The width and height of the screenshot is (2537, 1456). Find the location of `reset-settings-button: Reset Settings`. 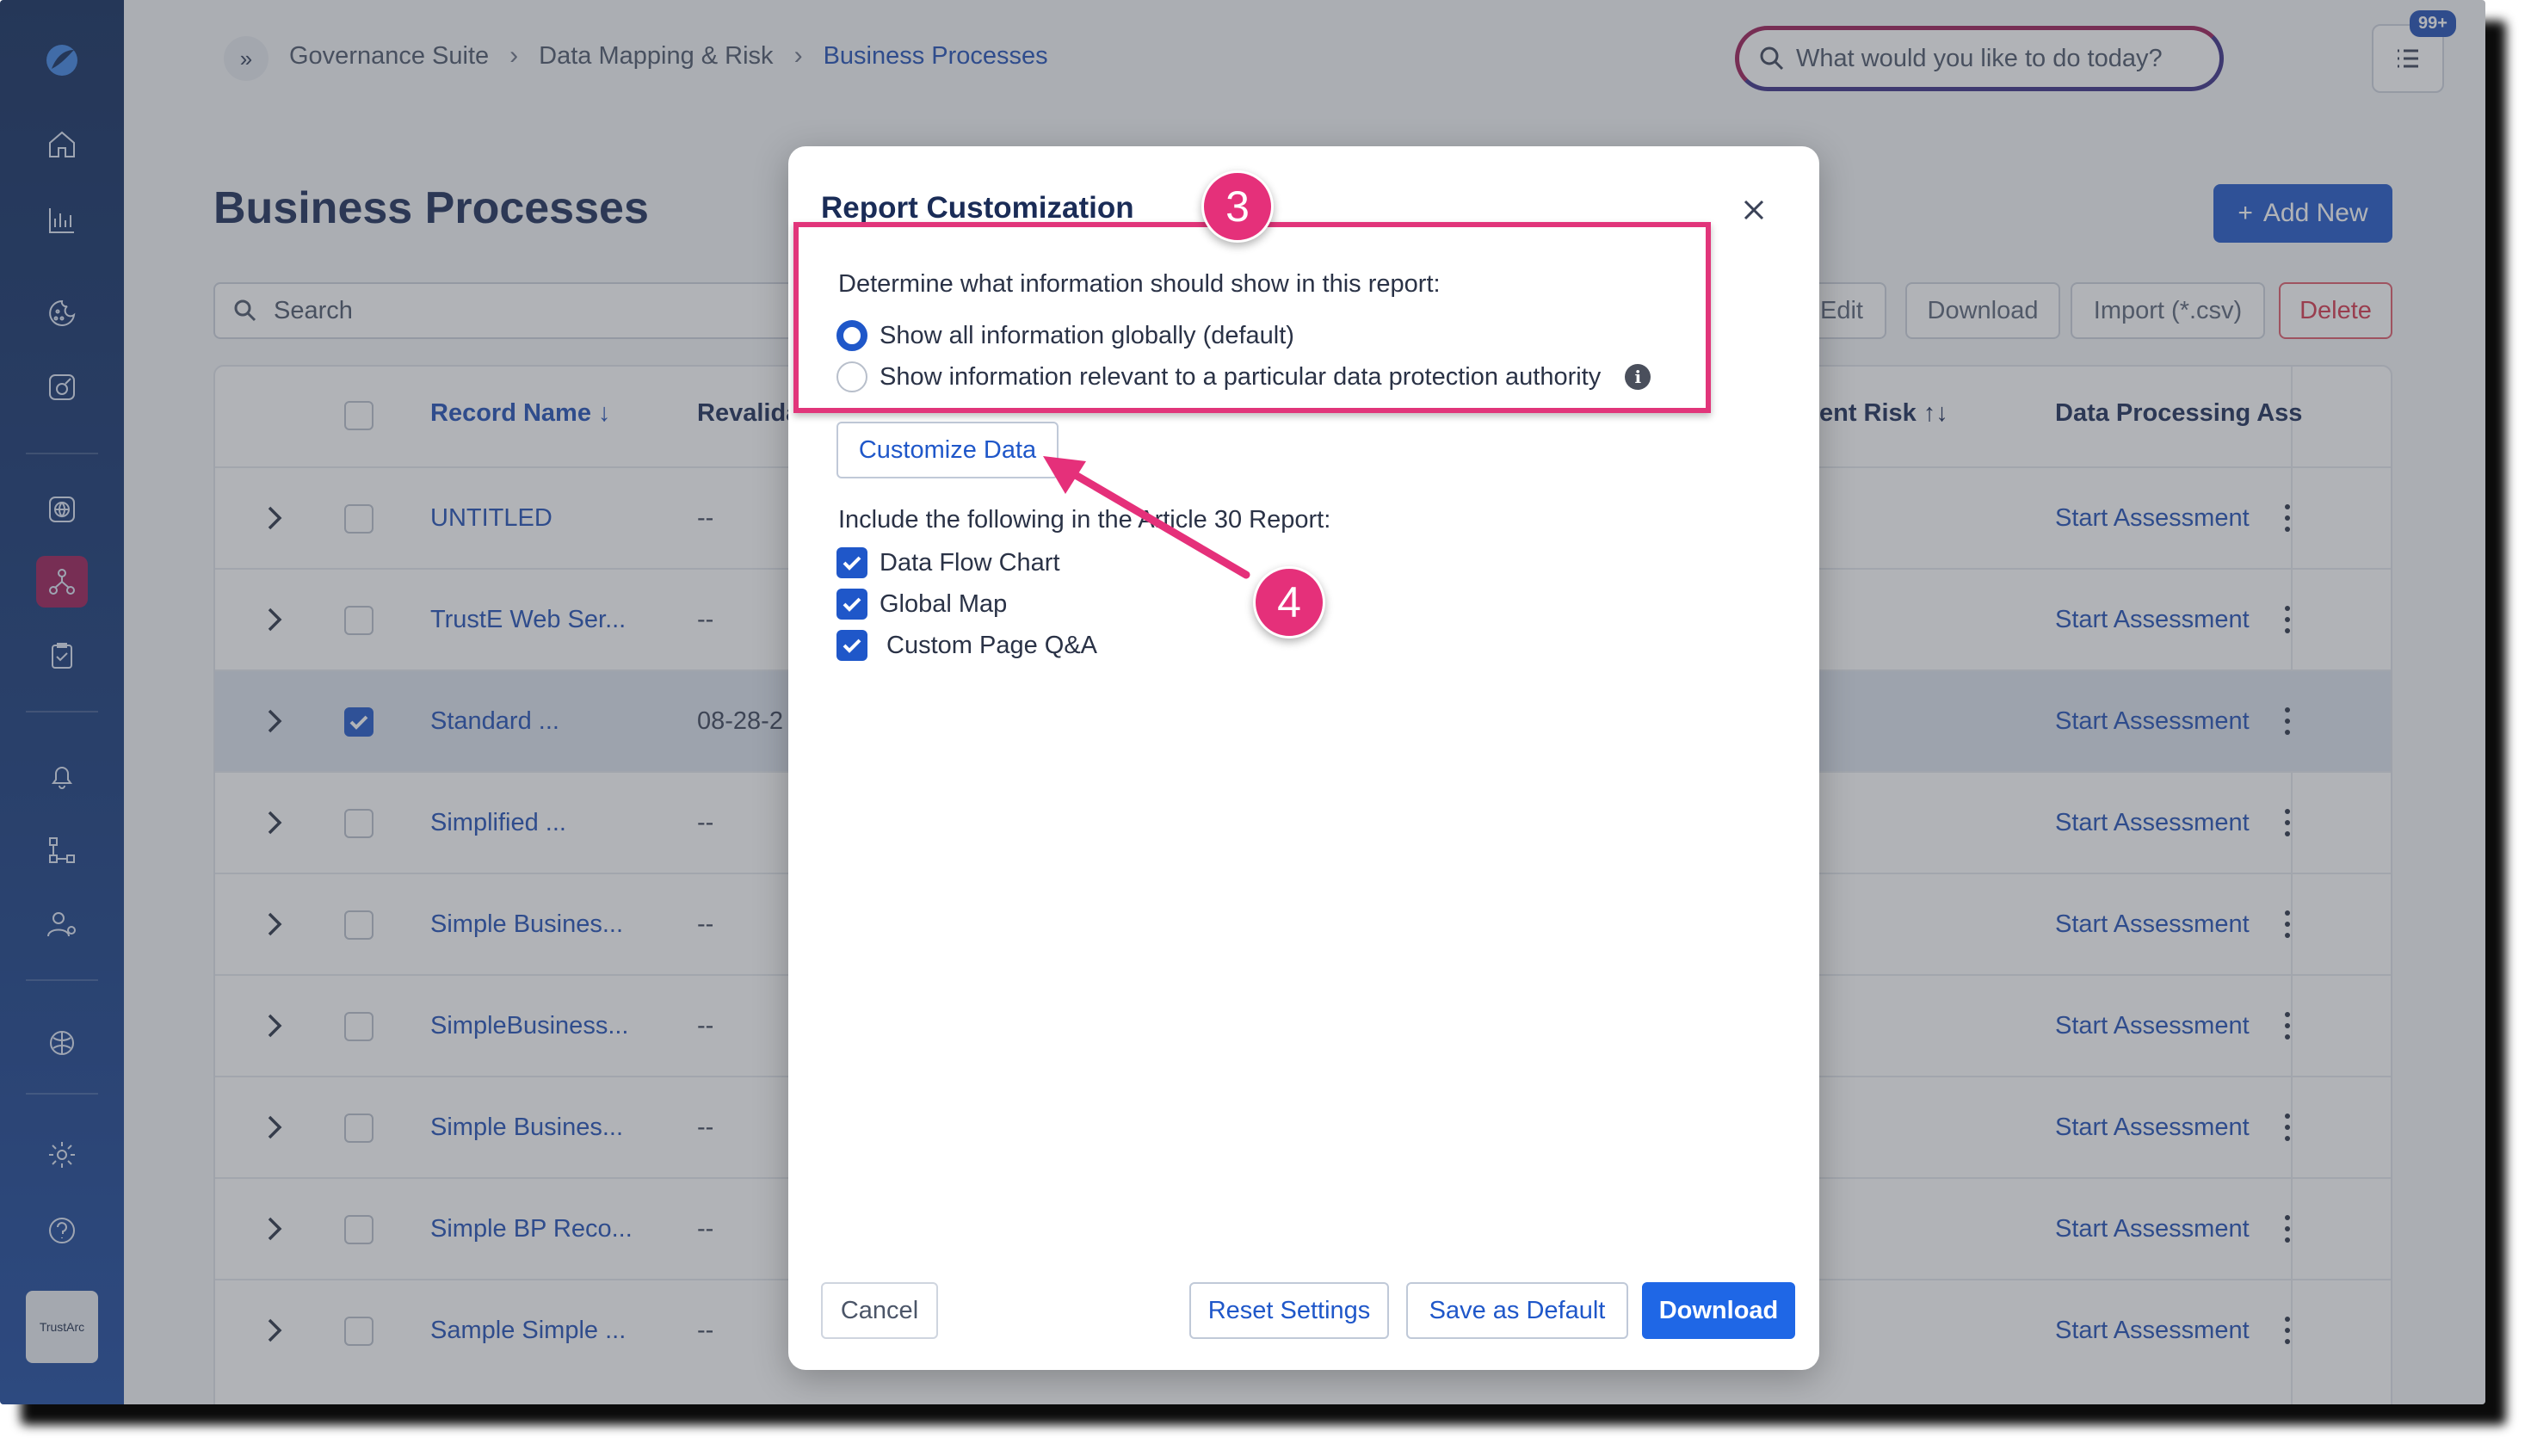

reset-settings-button: Reset Settings is located at coordinates (1289, 1310).